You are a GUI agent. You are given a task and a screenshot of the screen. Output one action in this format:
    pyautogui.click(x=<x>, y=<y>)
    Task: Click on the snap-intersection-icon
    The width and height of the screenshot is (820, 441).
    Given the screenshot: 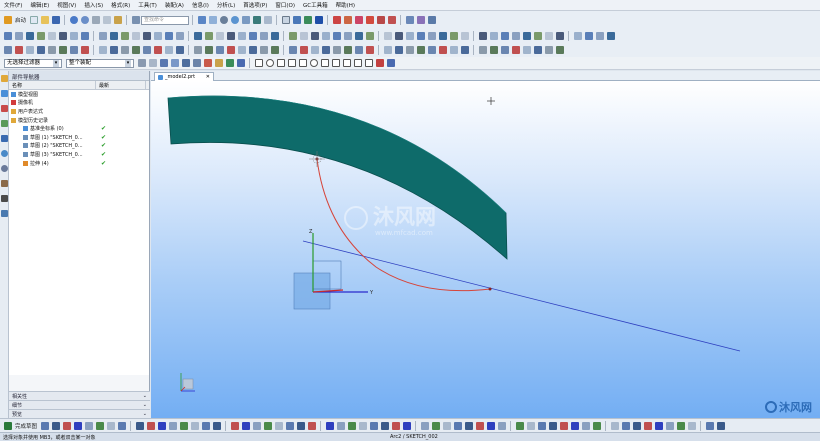 What is the action you would take?
    pyautogui.click(x=391, y=20)
    